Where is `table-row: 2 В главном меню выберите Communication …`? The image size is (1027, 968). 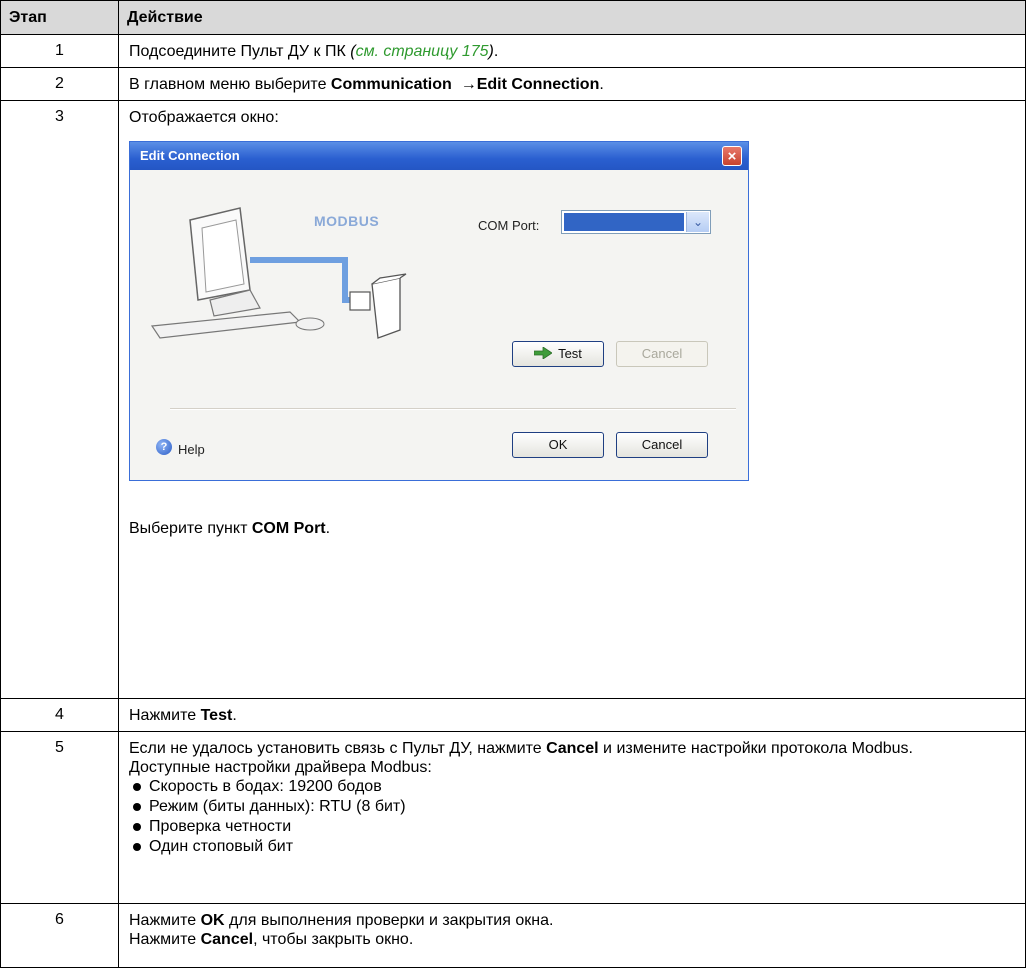 table-row: 2 В главном меню выберите Communication … is located at coordinates (513, 84).